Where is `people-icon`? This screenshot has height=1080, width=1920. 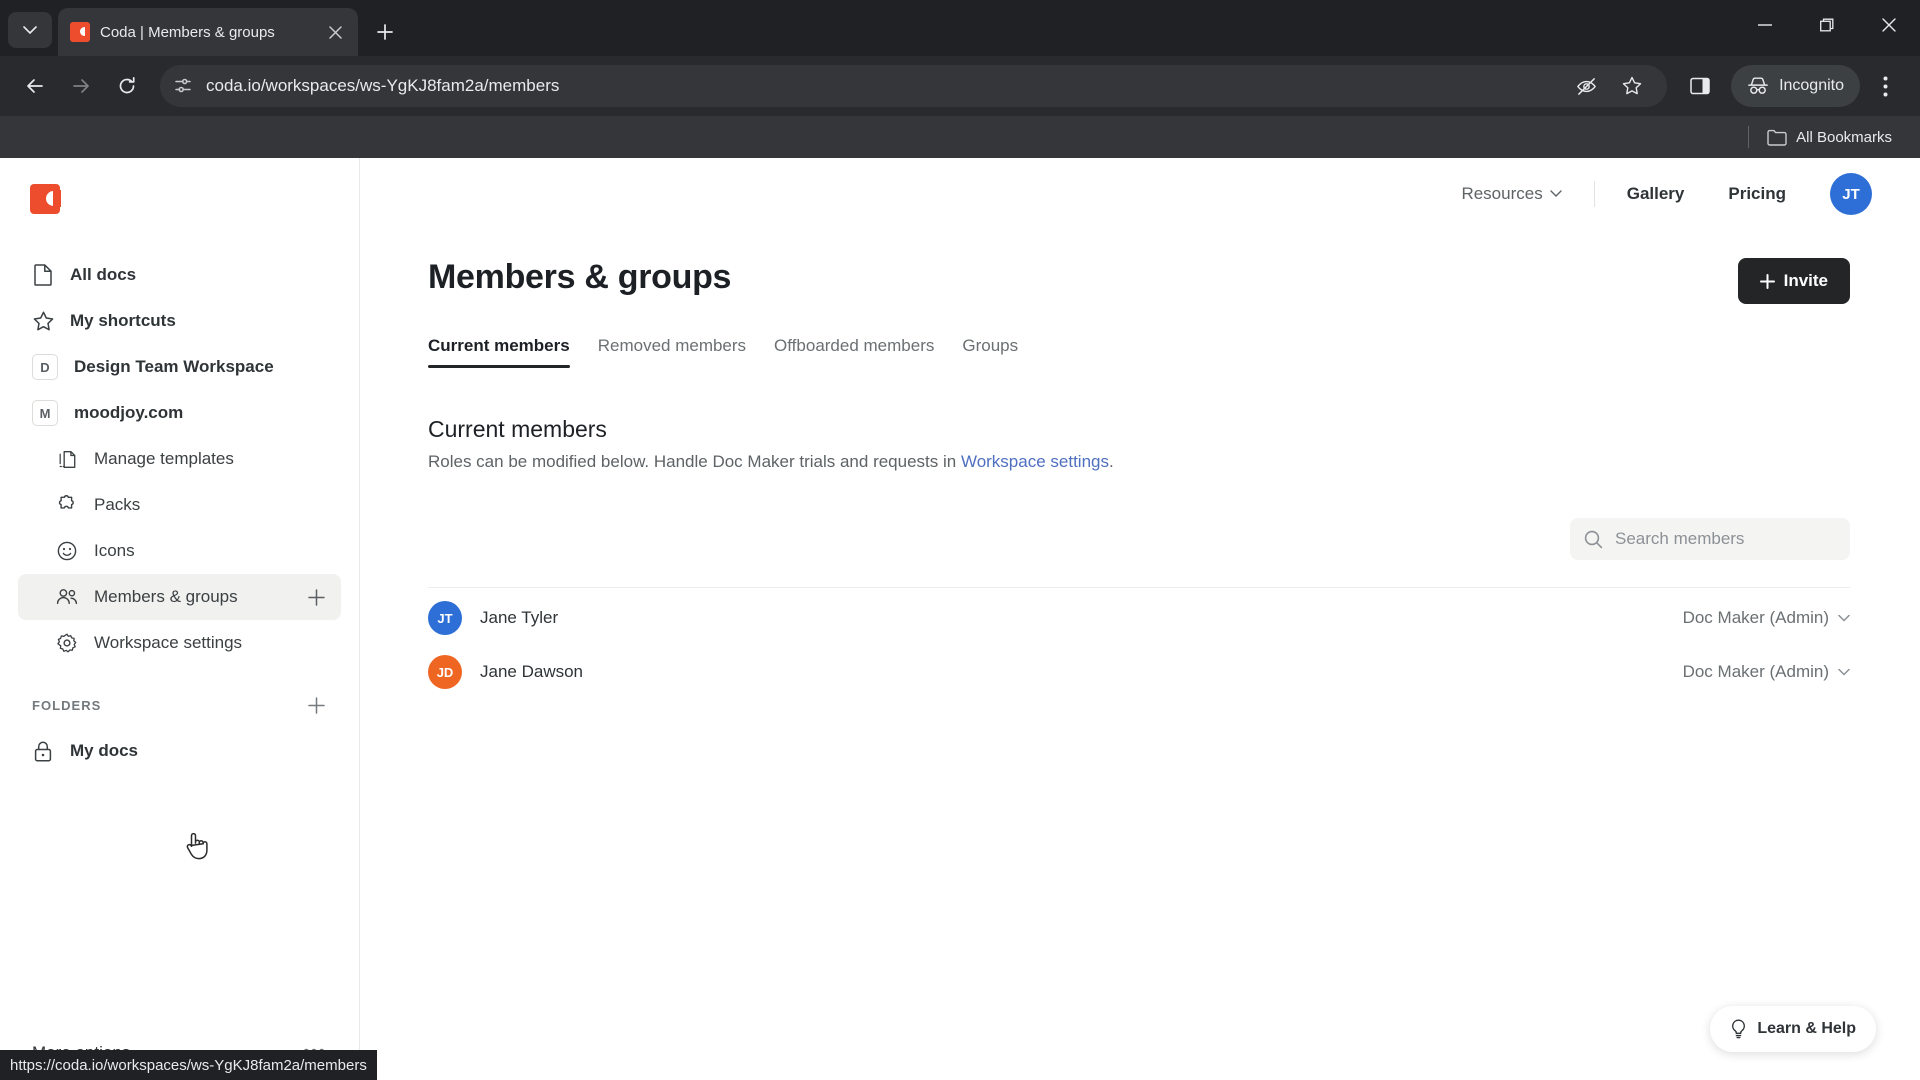 people-icon is located at coordinates (67, 597).